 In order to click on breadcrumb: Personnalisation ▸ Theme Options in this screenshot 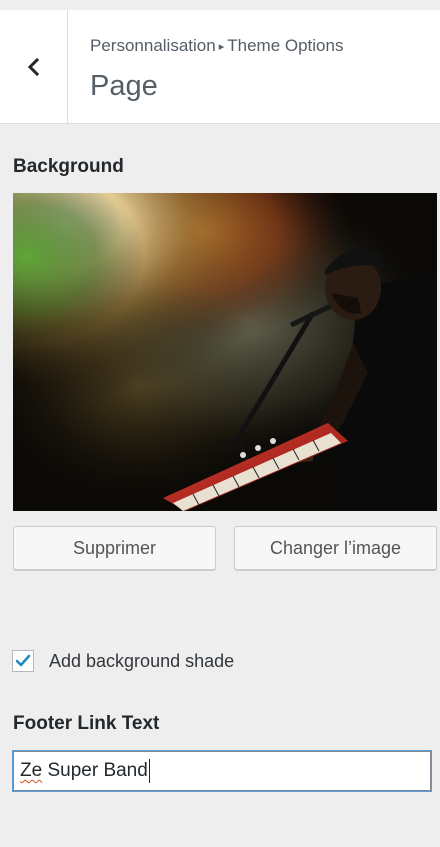, I will do `click(216, 46)`.